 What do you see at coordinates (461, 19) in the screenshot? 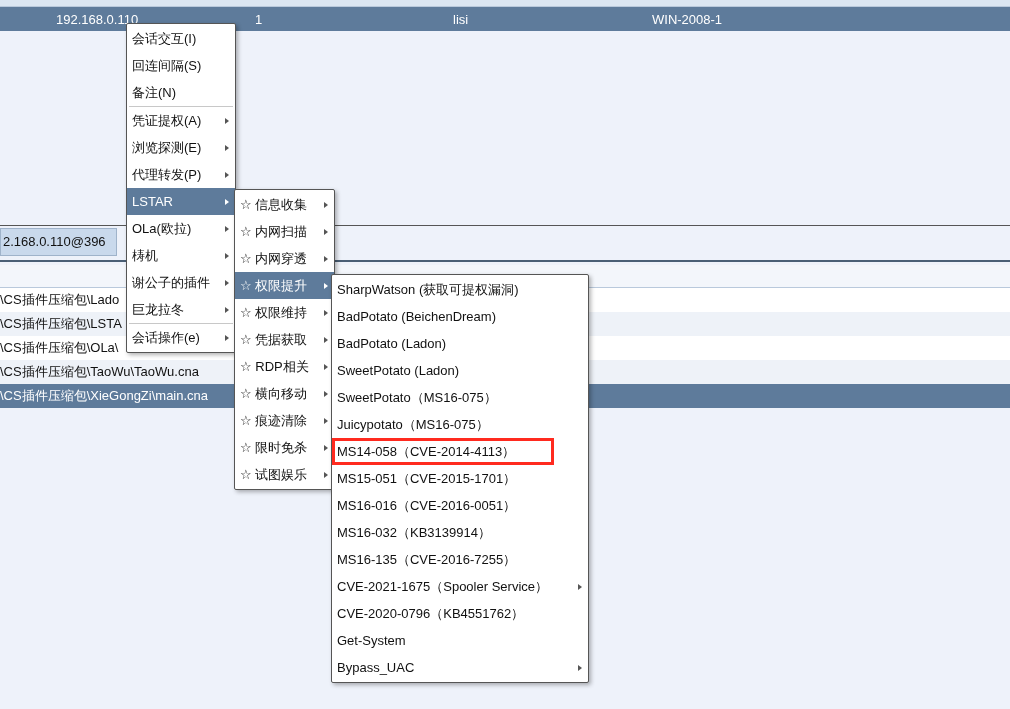
I see `table-cell-text: lisi` at bounding box center [461, 19].